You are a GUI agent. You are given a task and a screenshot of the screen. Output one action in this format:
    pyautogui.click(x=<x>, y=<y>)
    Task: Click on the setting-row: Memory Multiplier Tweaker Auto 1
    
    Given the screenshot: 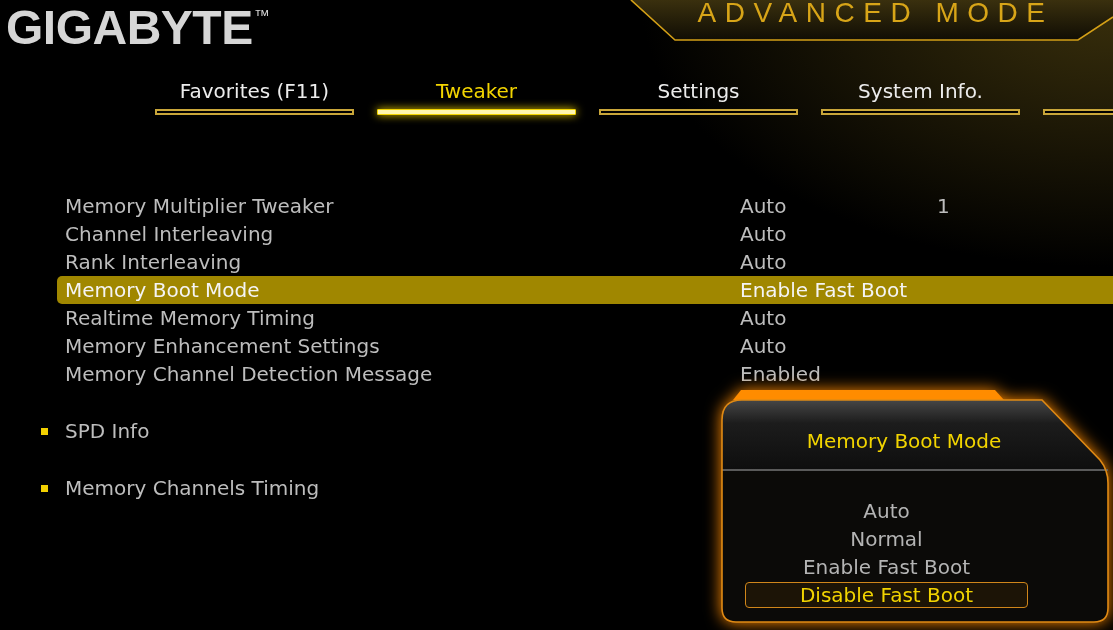 What is the action you would take?
    pyautogui.click(x=585, y=206)
    